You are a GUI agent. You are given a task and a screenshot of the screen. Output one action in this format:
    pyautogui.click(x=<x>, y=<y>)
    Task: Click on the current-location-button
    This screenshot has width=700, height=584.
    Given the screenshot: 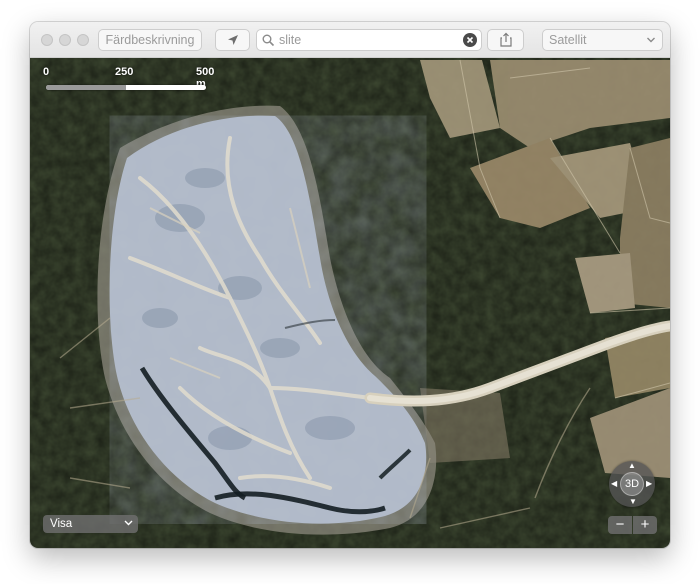 What is the action you would take?
    pyautogui.click(x=232, y=40)
    